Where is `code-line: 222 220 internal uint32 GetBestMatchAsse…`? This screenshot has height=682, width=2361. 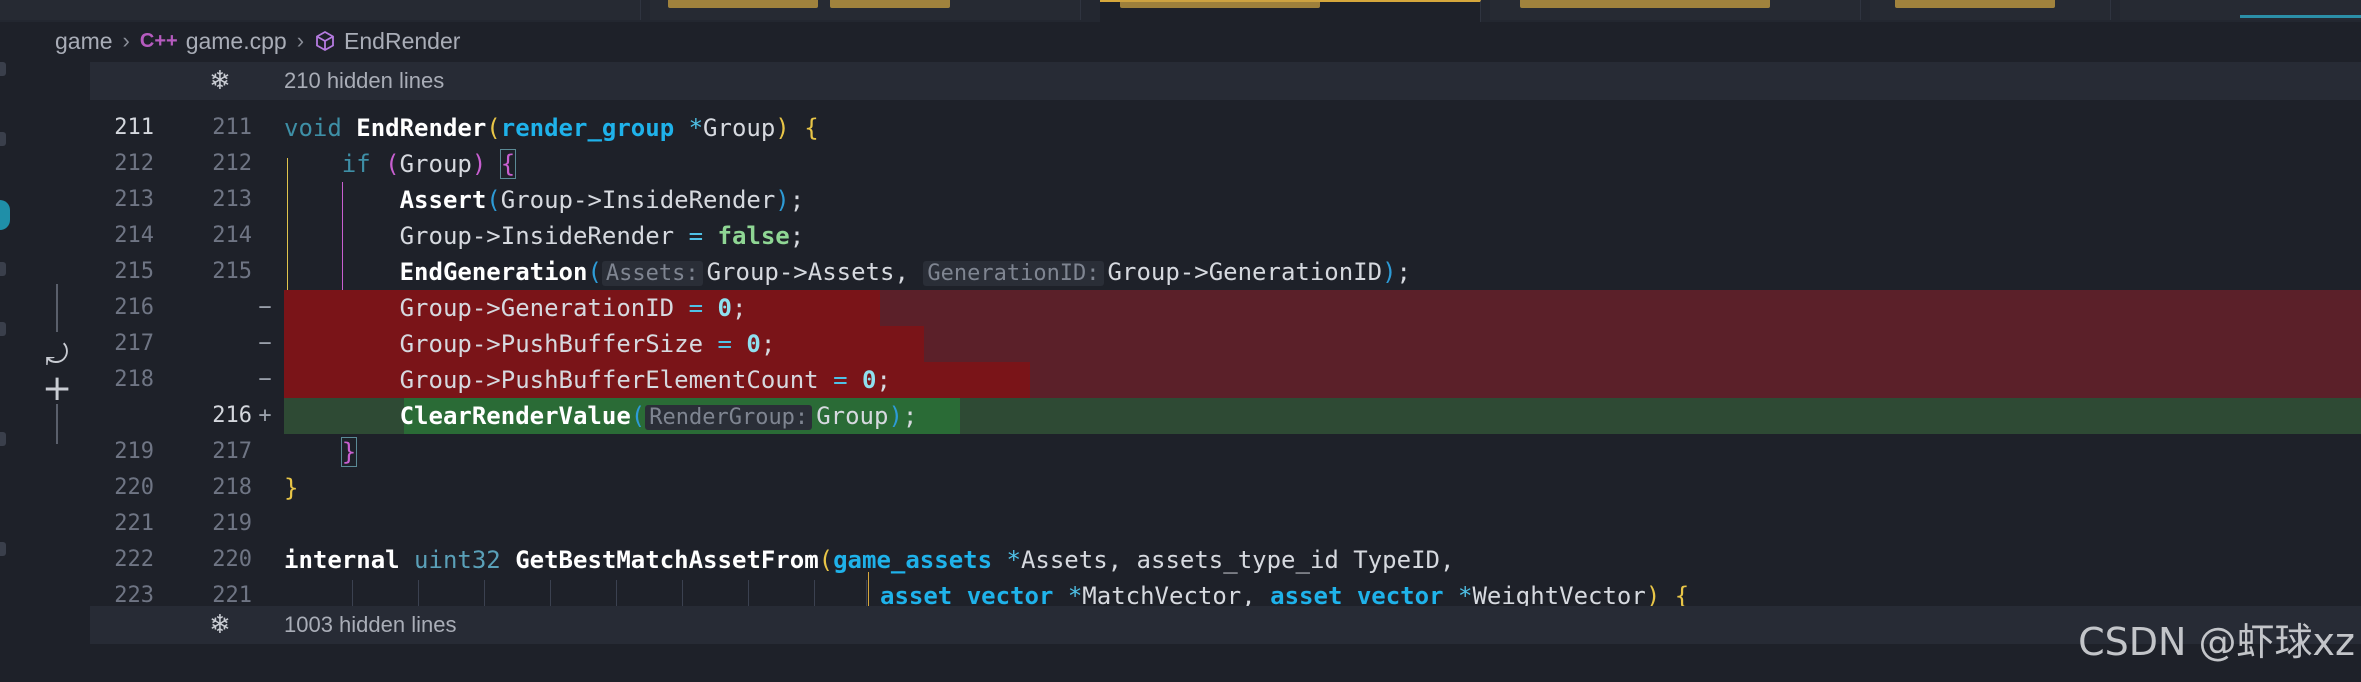 code-line: 222 220 internal uint32 GetBestMatchAsse… is located at coordinates (1225, 560).